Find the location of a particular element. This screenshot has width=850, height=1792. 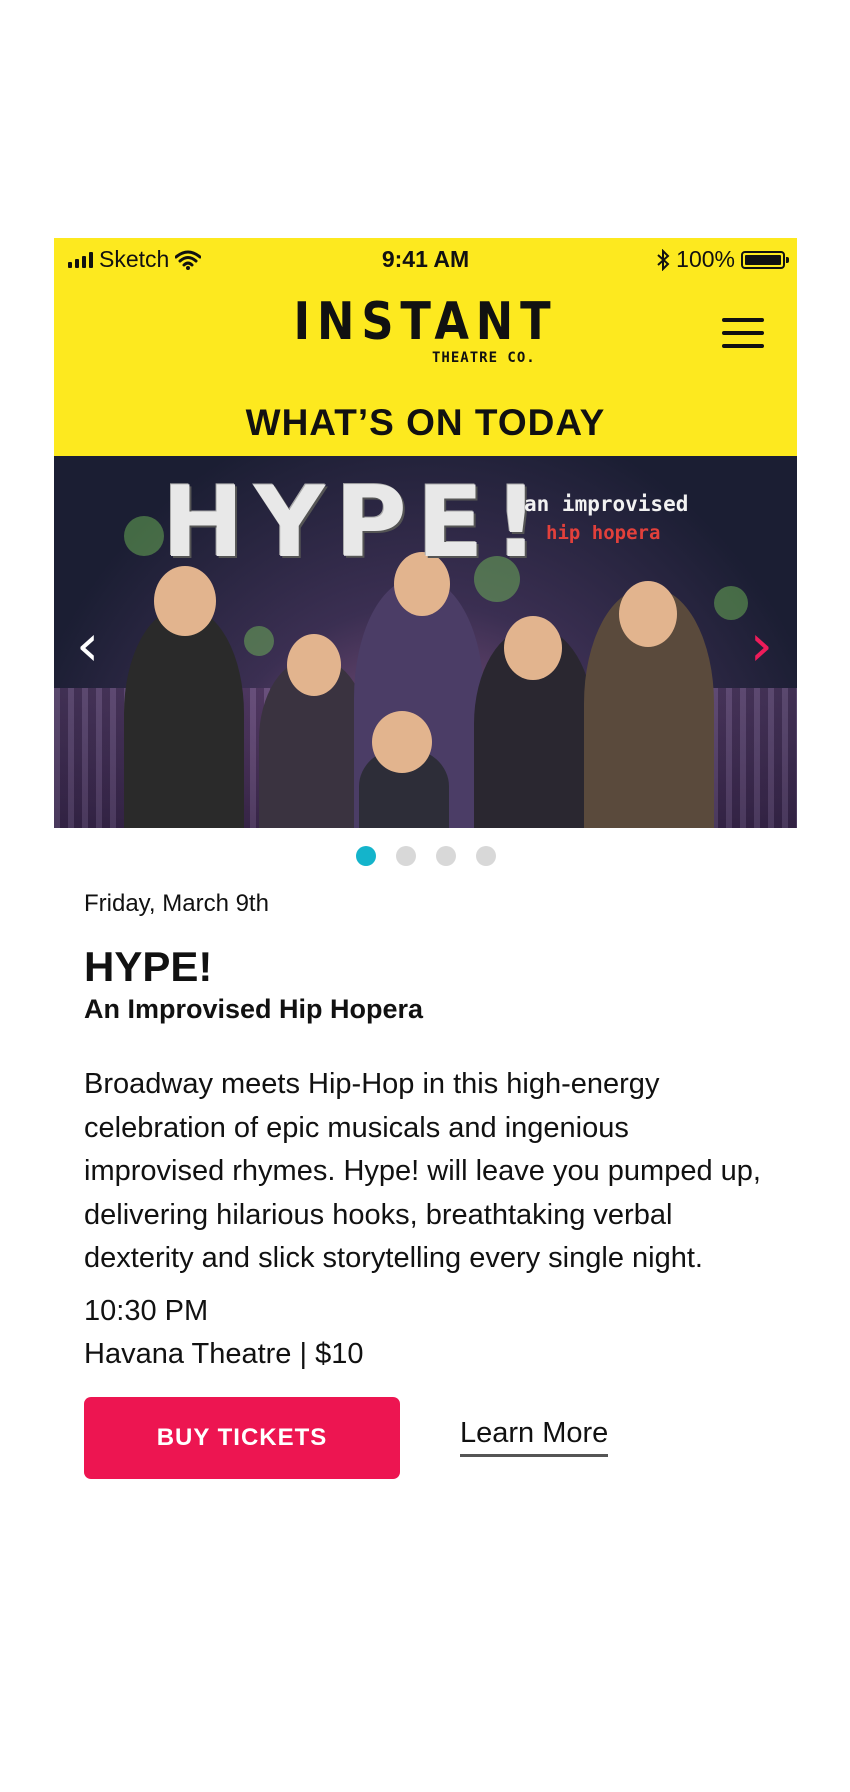

hamburger-menu-icon is located at coordinates (743, 335).